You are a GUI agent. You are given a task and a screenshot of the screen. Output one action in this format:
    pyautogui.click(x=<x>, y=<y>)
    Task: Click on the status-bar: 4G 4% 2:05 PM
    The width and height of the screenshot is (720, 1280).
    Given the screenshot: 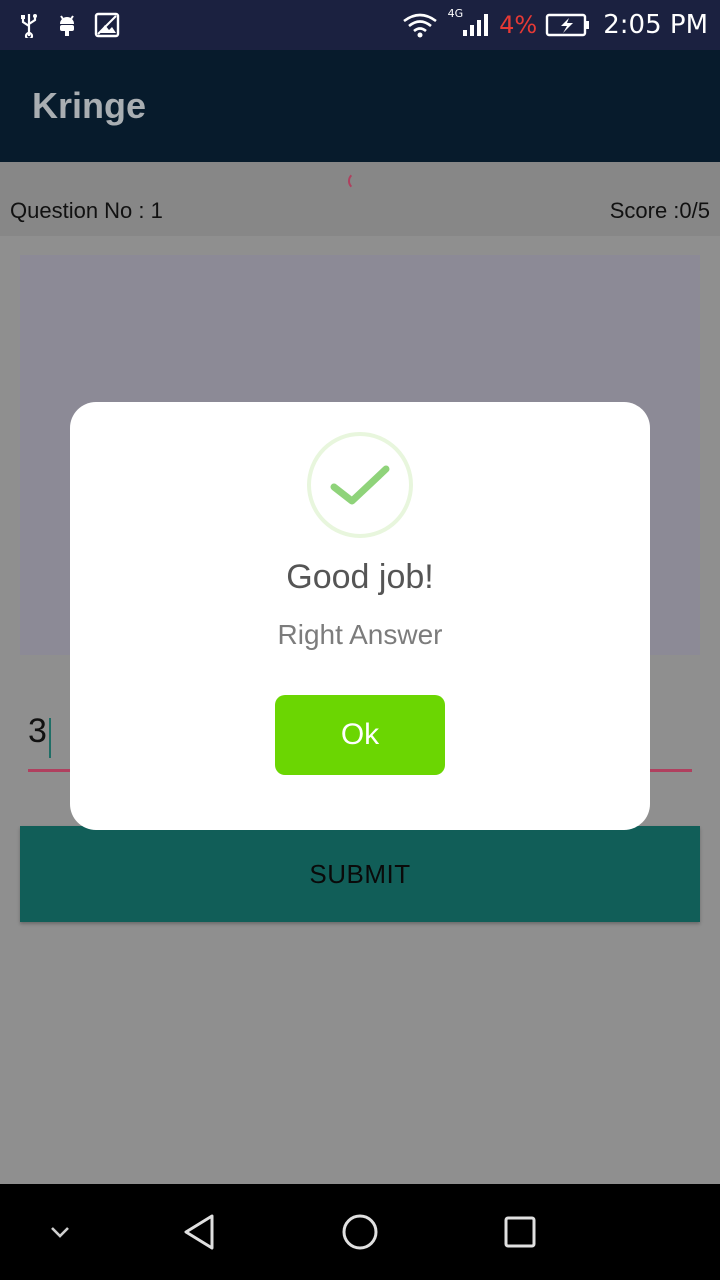 What is the action you would take?
    pyautogui.click(x=360, y=25)
    